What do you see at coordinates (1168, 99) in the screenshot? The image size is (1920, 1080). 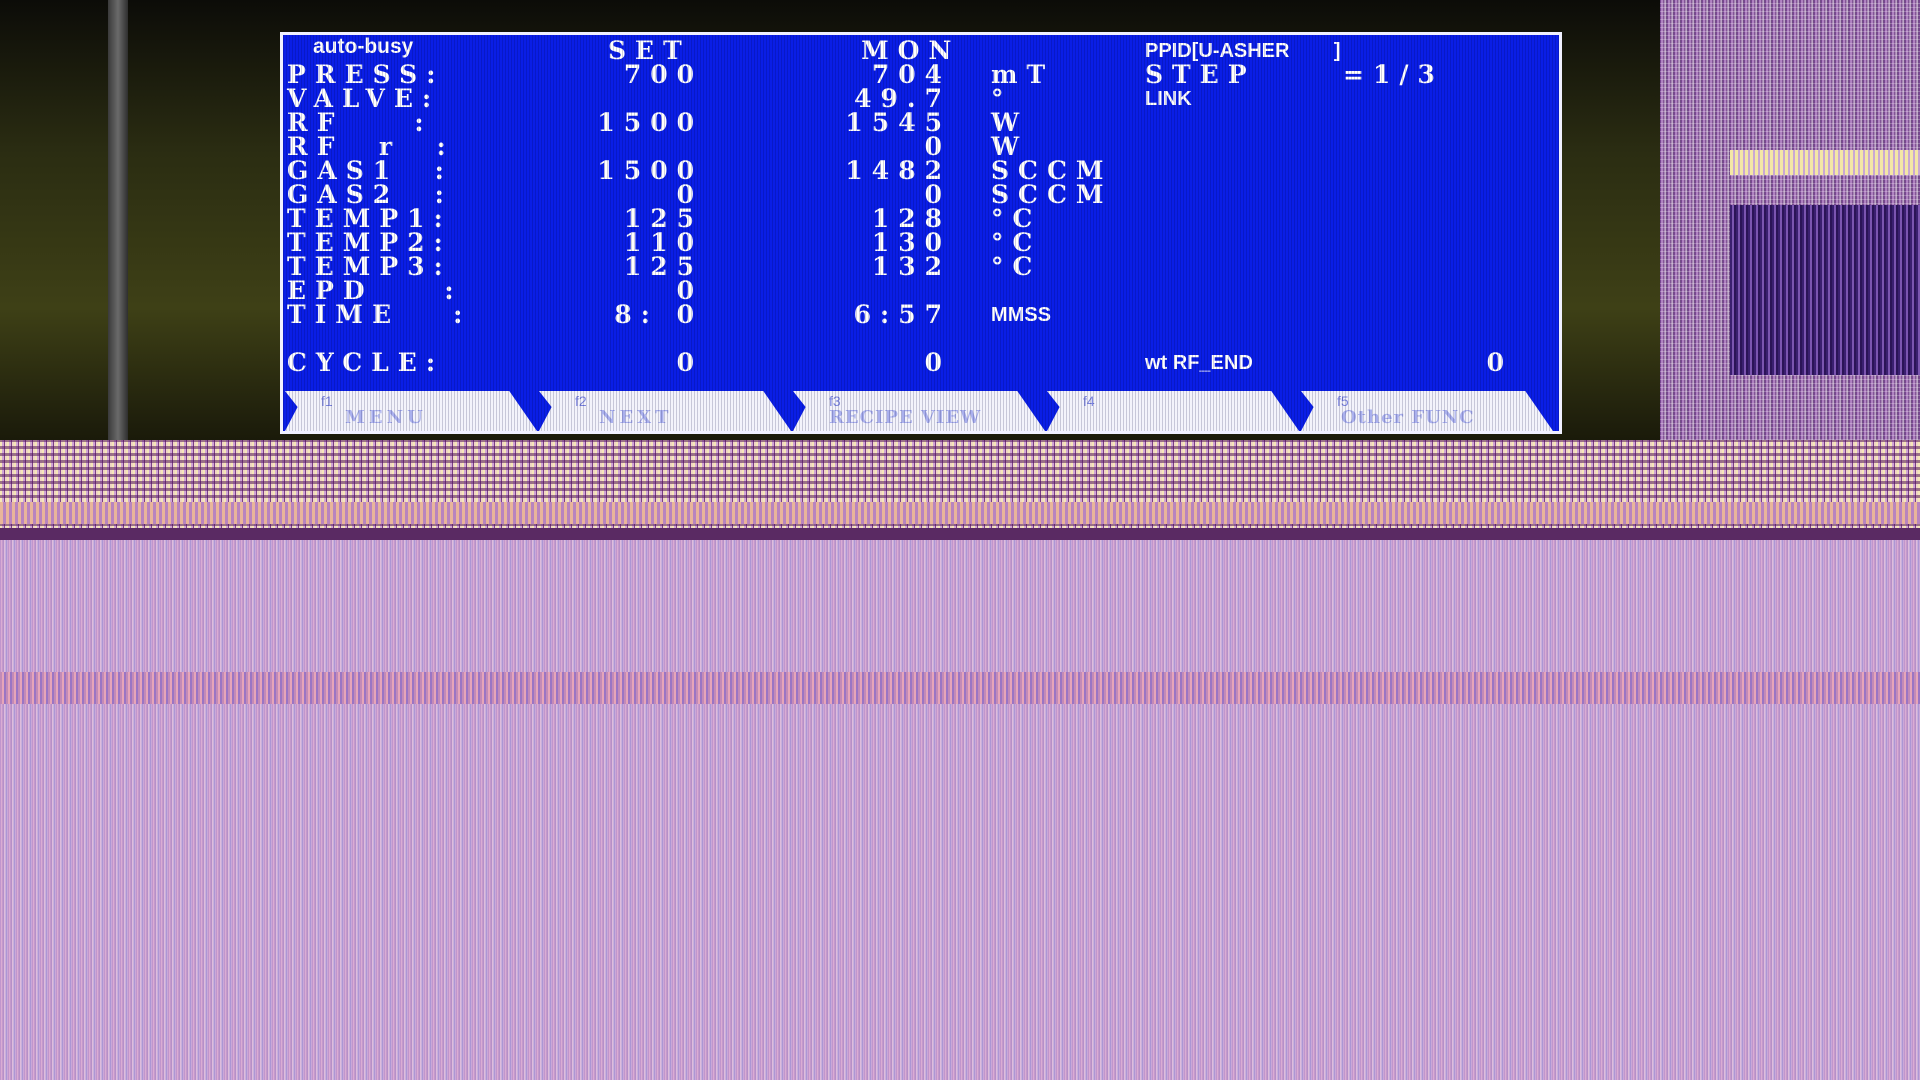 I see `link-label: LINK` at bounding box center [1168, 99].